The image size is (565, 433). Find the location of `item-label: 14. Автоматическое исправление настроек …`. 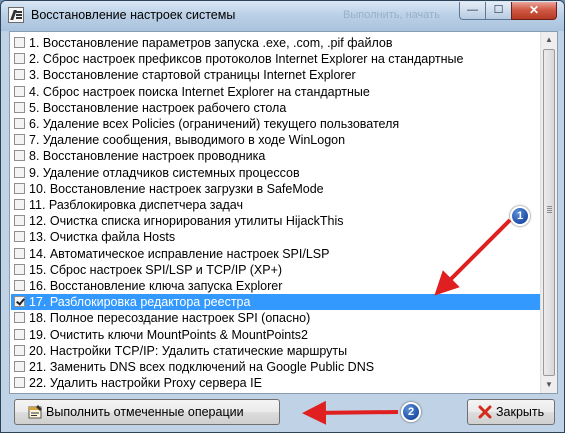

item-label: 14. Автоматическое исправление настроек … is located at coordinates (179, 253).